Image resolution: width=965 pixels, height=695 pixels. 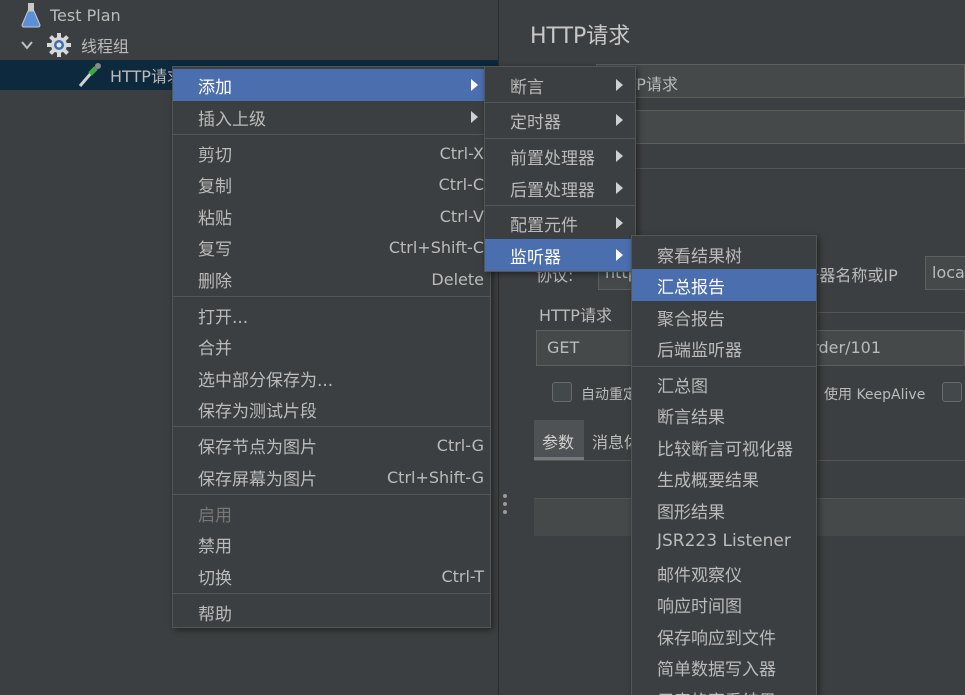 What do you see at coordinates (215, 186) in the screenshot?
I see `menu-item-label: 复制` at bounding box center [215, 186].